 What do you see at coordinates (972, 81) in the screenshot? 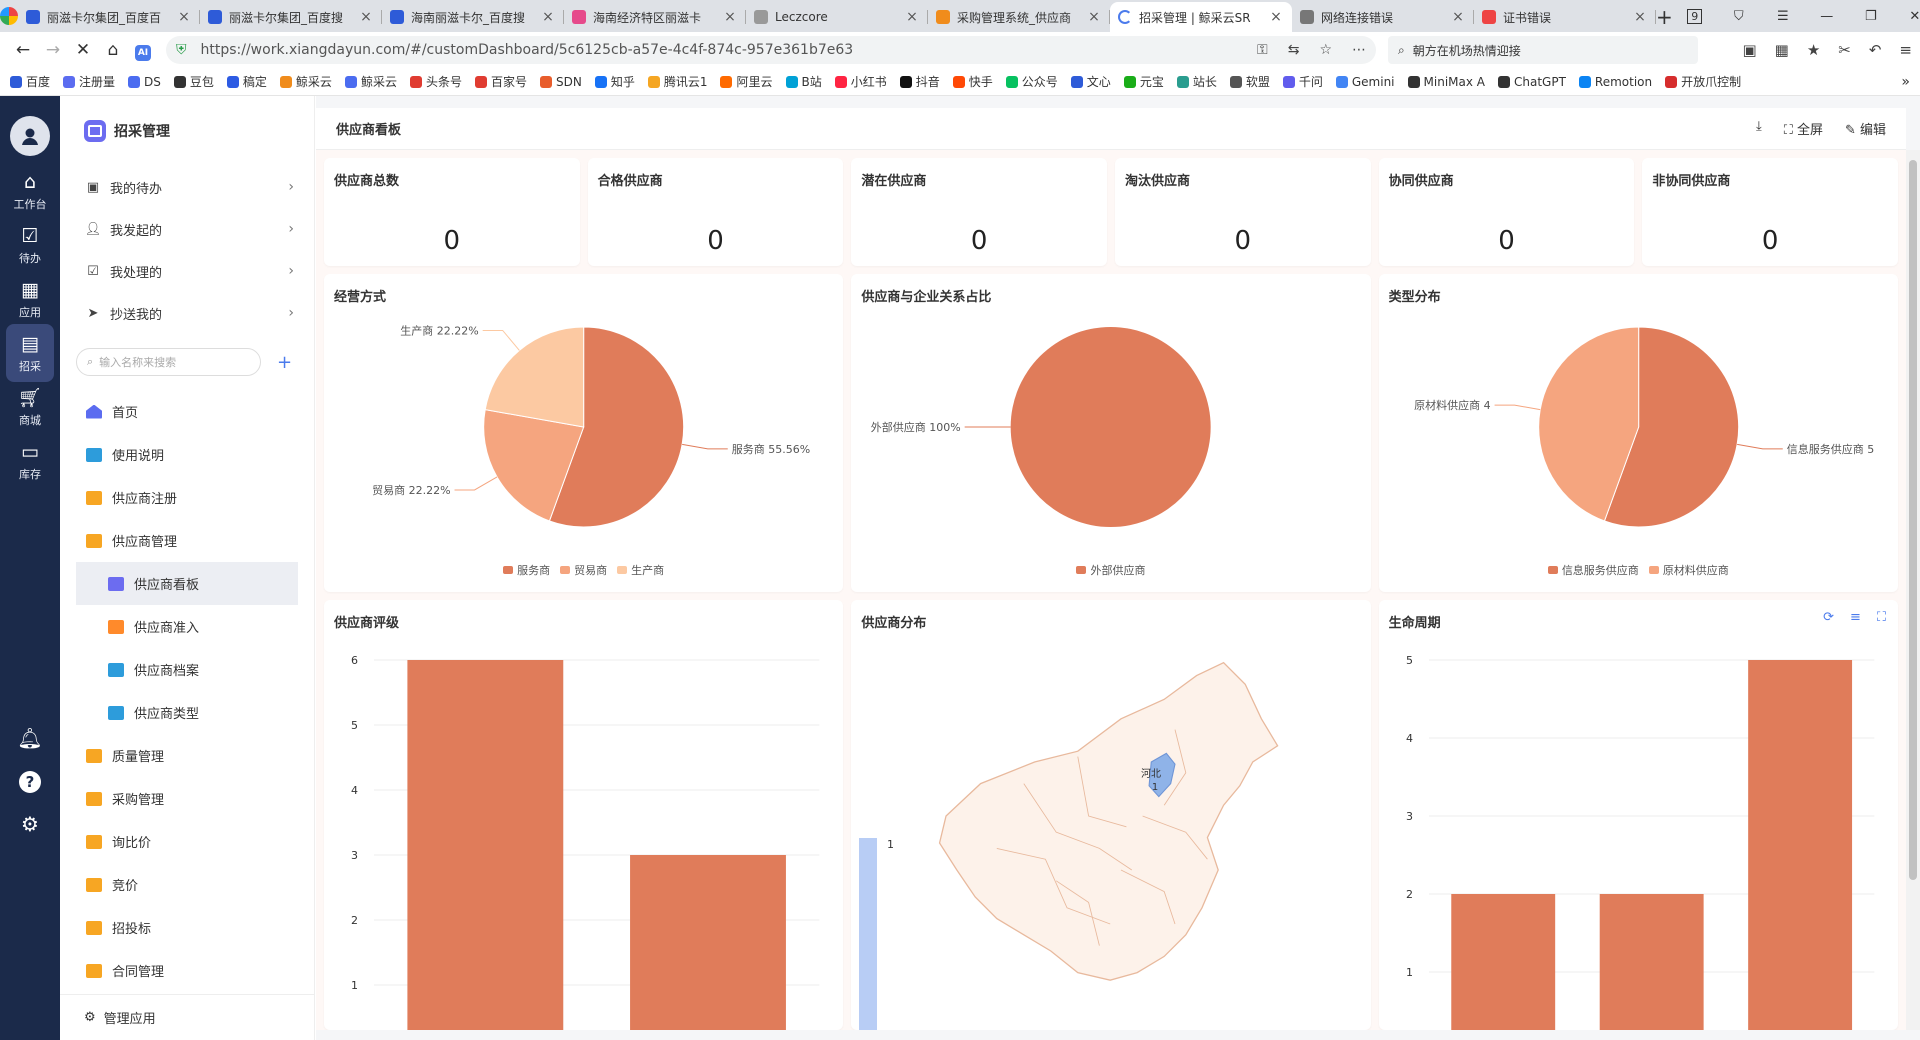
I see `bookmark-item: 快手` at bounding box center [972, 81].